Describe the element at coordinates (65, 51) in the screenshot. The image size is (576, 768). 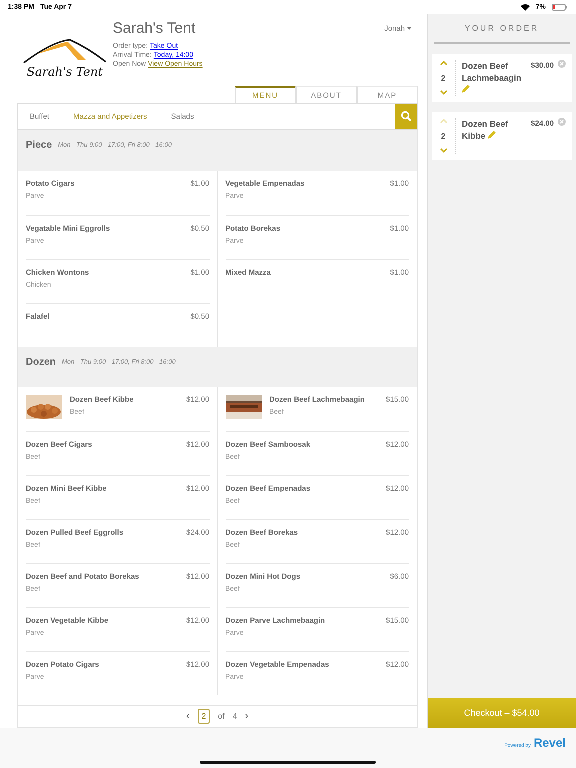
I see `tent-logo-icon` at that location.